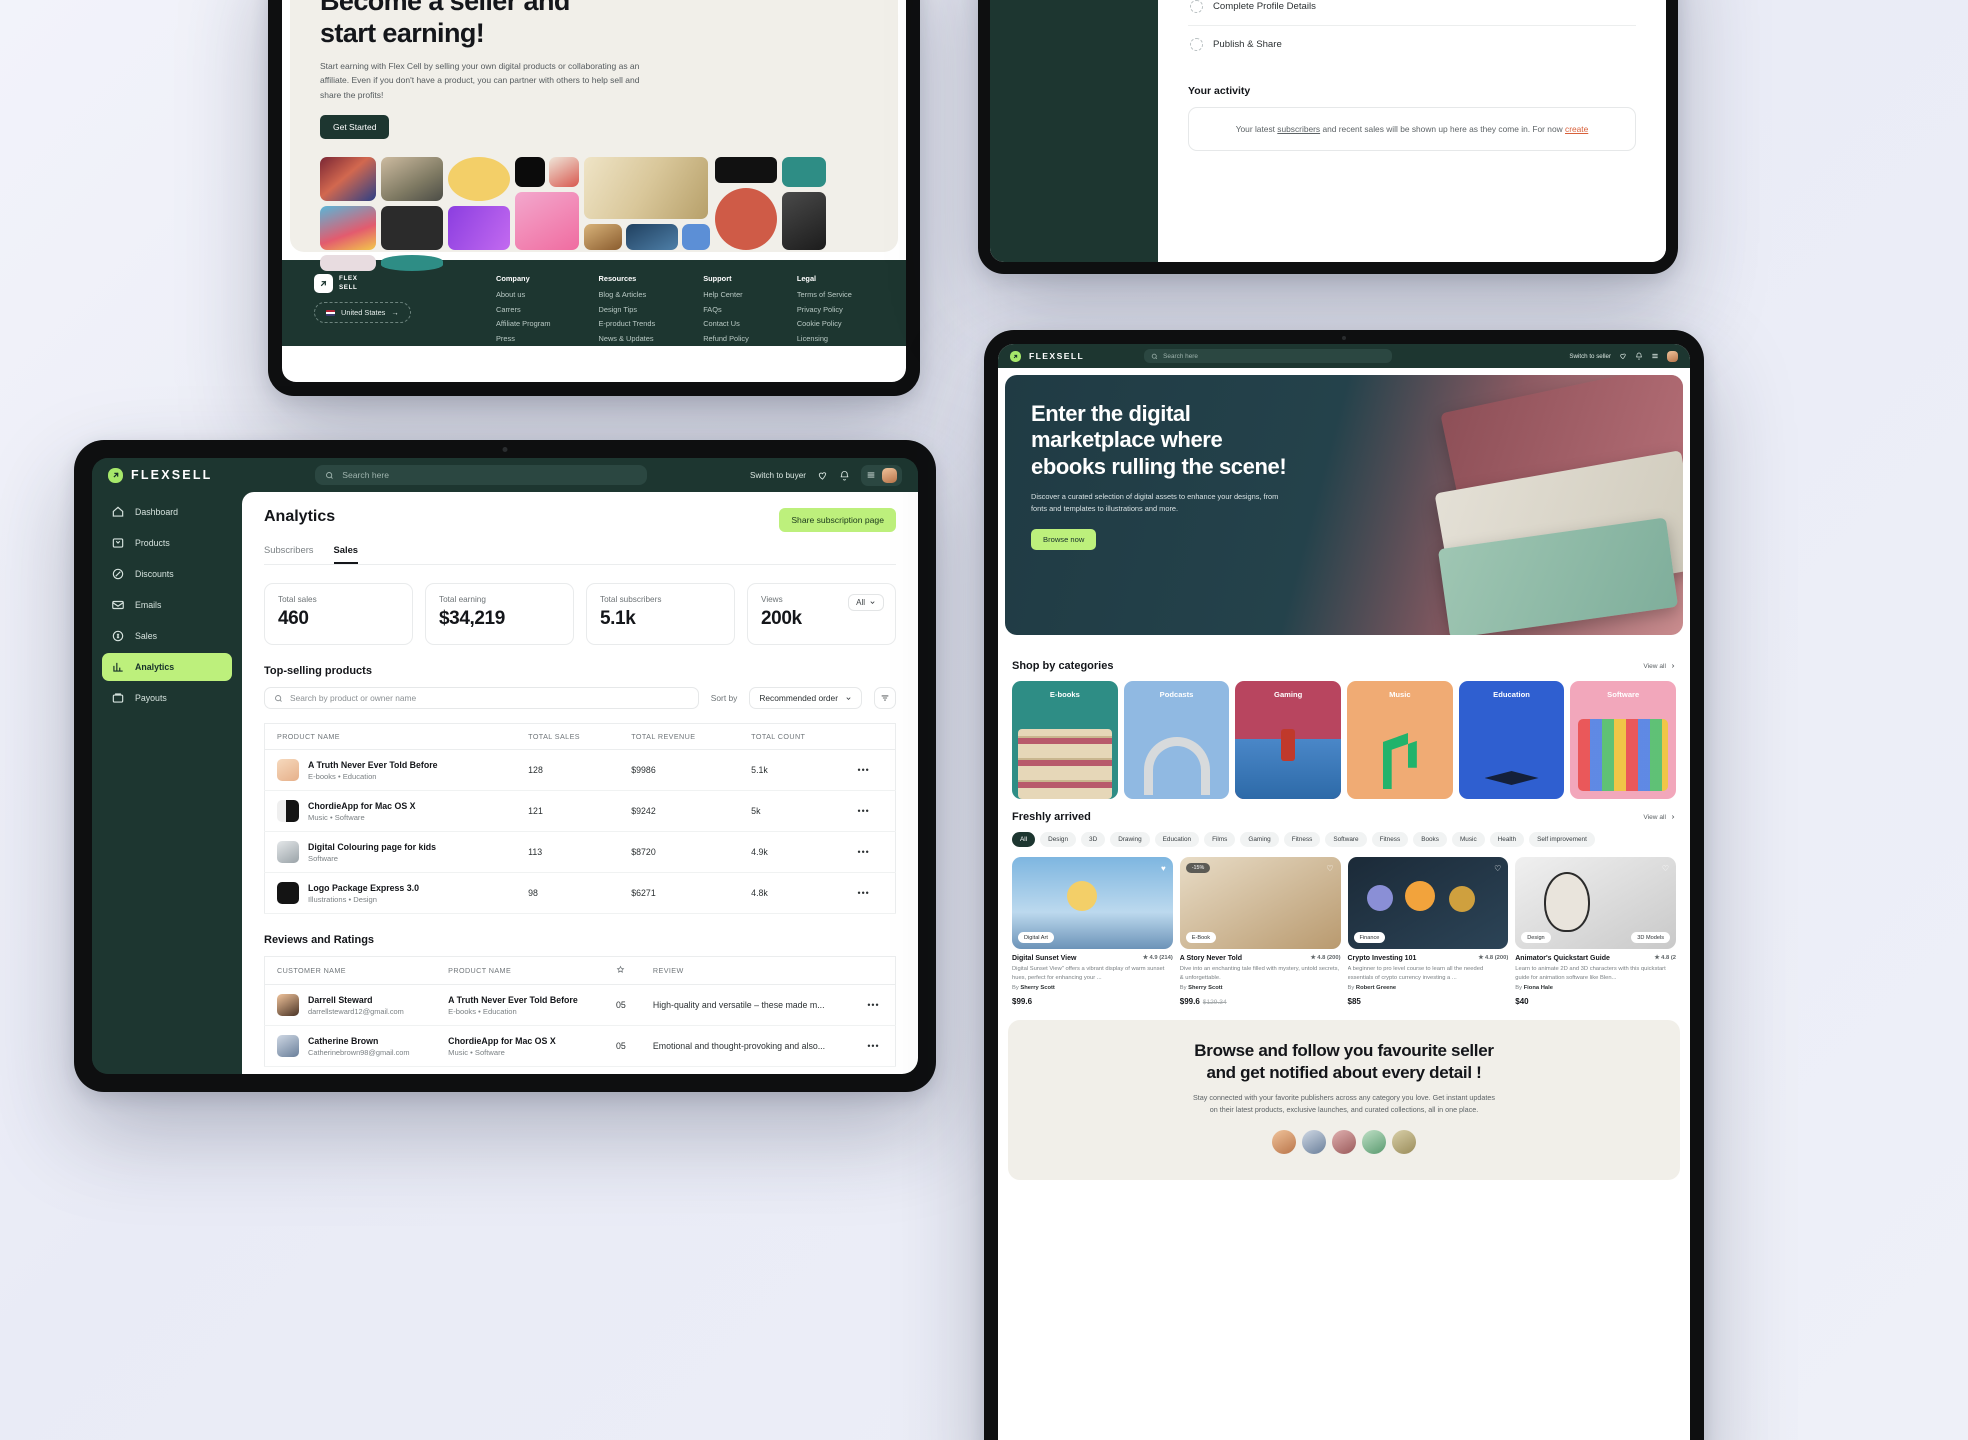 Image resolution: width=1968 pixels, height=1440 pixels. Describe the element at coordinates (289, 554) in the screenshot. I see `tab-subscribers: Subscribers` at that location.